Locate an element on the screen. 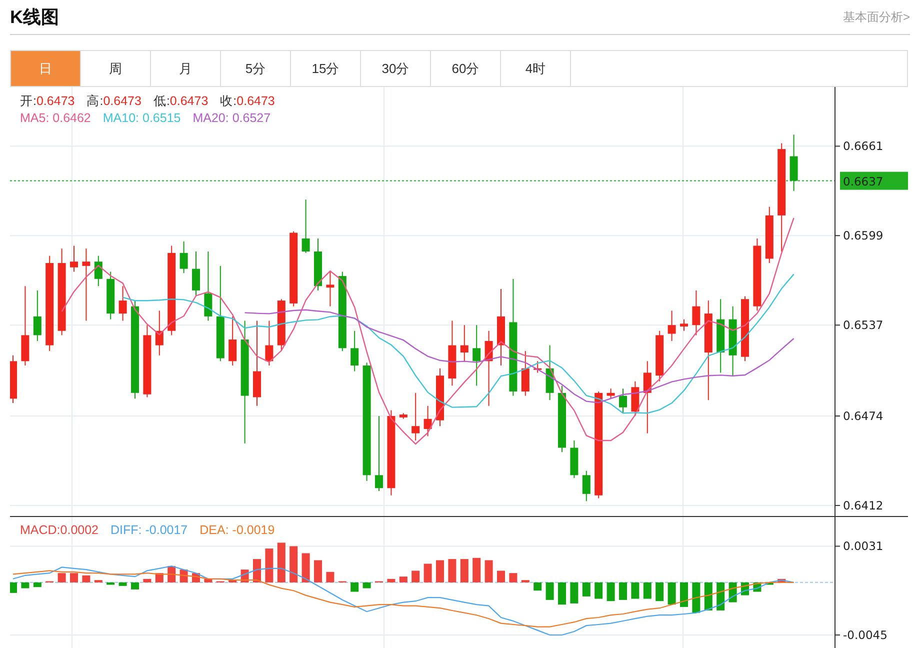 This screenshot has width=915, height=648. price-tick-label: 0.6599 is located at coordinates (863, 235).